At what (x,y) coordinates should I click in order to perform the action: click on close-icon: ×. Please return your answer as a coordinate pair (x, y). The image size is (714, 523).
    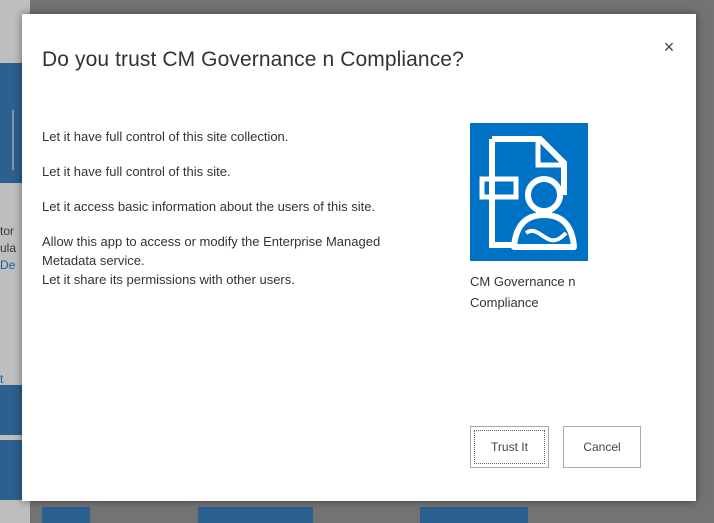
    Looking at the image, I should click on (669, 47).